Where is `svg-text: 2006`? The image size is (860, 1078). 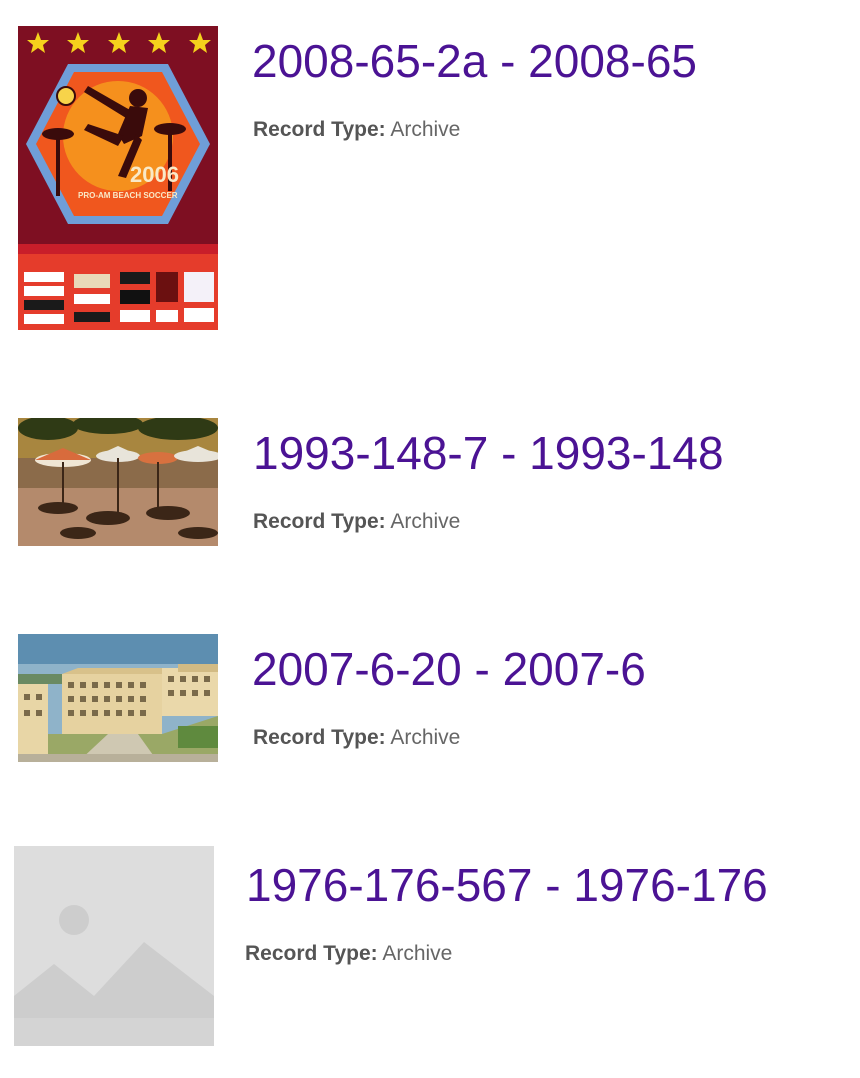 svg-text: 2006 is located at coordinates (154, 174).